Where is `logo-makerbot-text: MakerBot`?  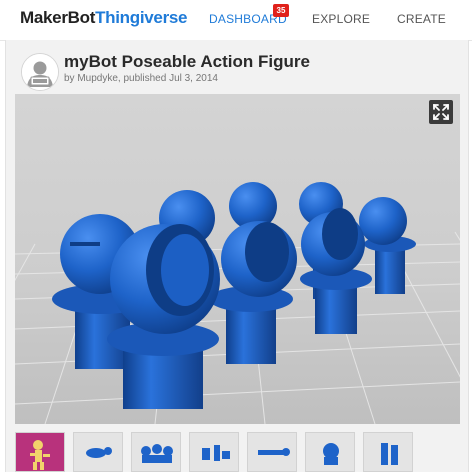 logo-makerbot-text: MakerBot is located at coordinates (58, 17).